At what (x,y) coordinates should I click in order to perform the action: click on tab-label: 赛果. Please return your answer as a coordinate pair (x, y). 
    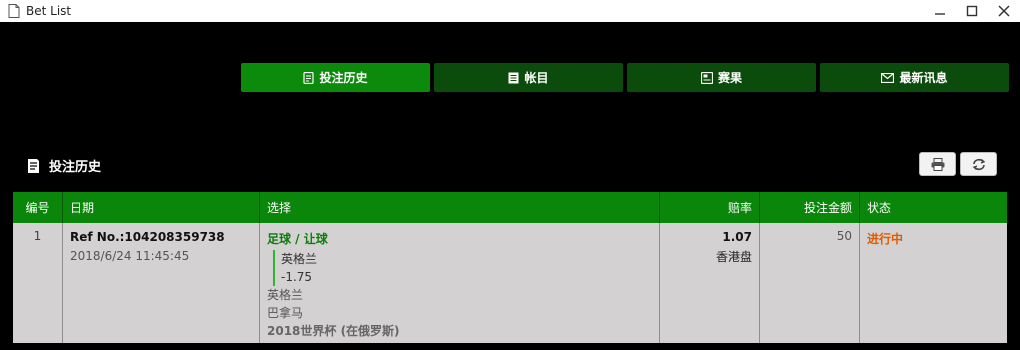
    Looking at the image, I should click on (729, 78).